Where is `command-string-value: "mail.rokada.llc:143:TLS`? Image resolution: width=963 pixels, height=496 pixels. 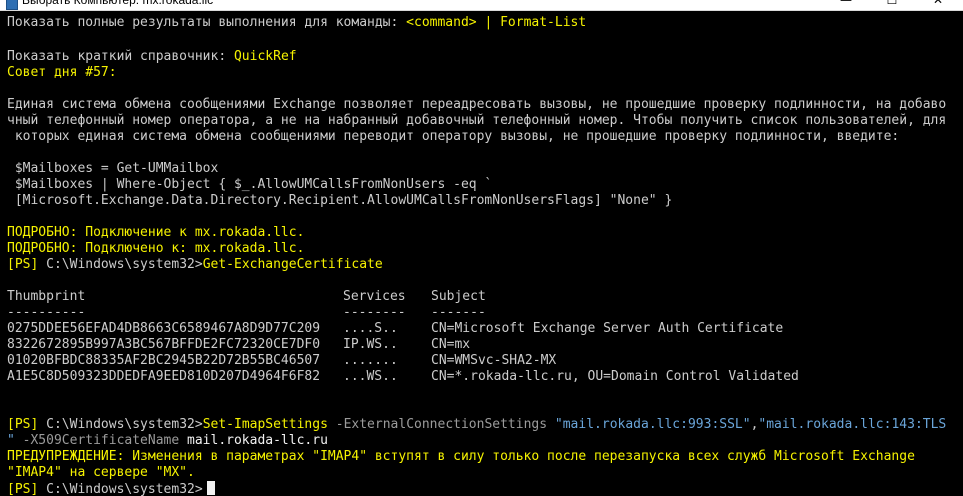
command-string-value: "mail.rokada.llc:143:TLS is located at coordinates (852, 424).